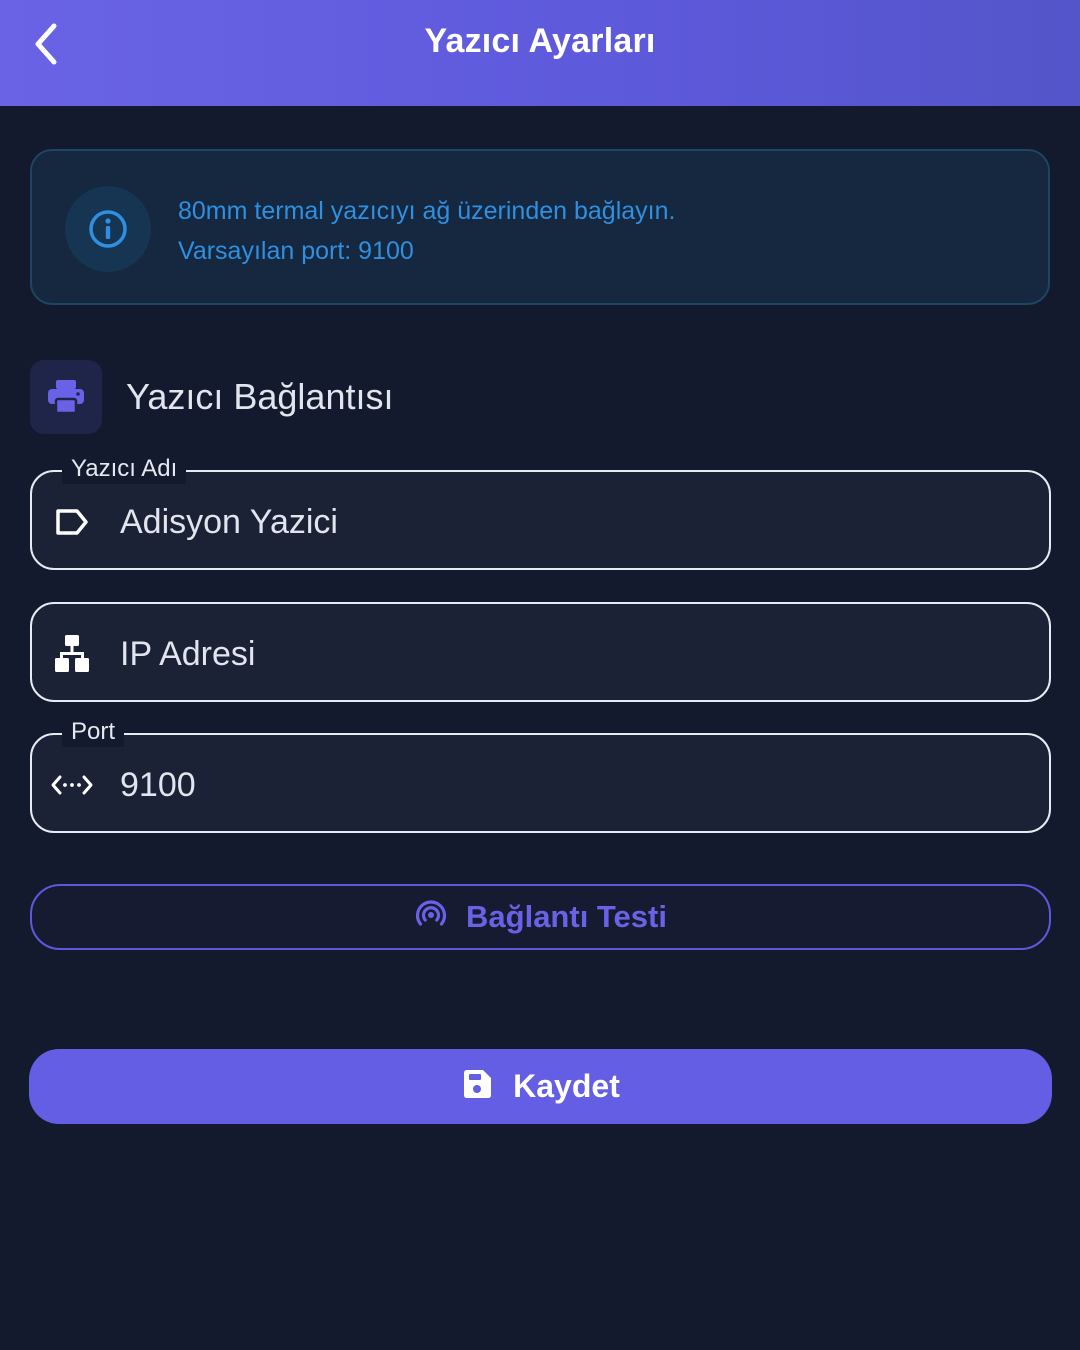 Image resolution: width=1080 pixels, height=1350 pixels. I want to click on label-tag-icon, so click(72, 522).